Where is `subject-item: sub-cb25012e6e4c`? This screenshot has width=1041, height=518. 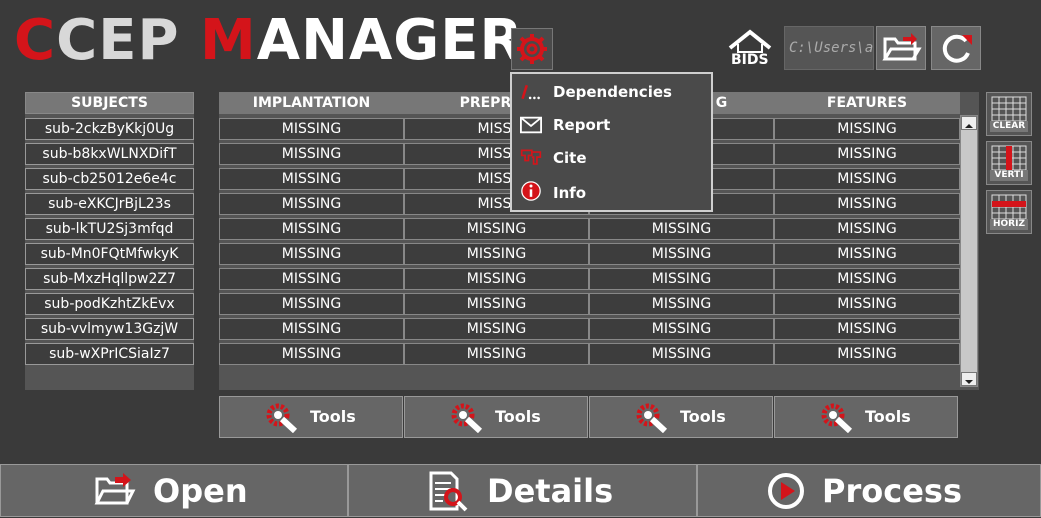
subject-item: sub-cb25012e6e4c is located at coordinates (109, 179).